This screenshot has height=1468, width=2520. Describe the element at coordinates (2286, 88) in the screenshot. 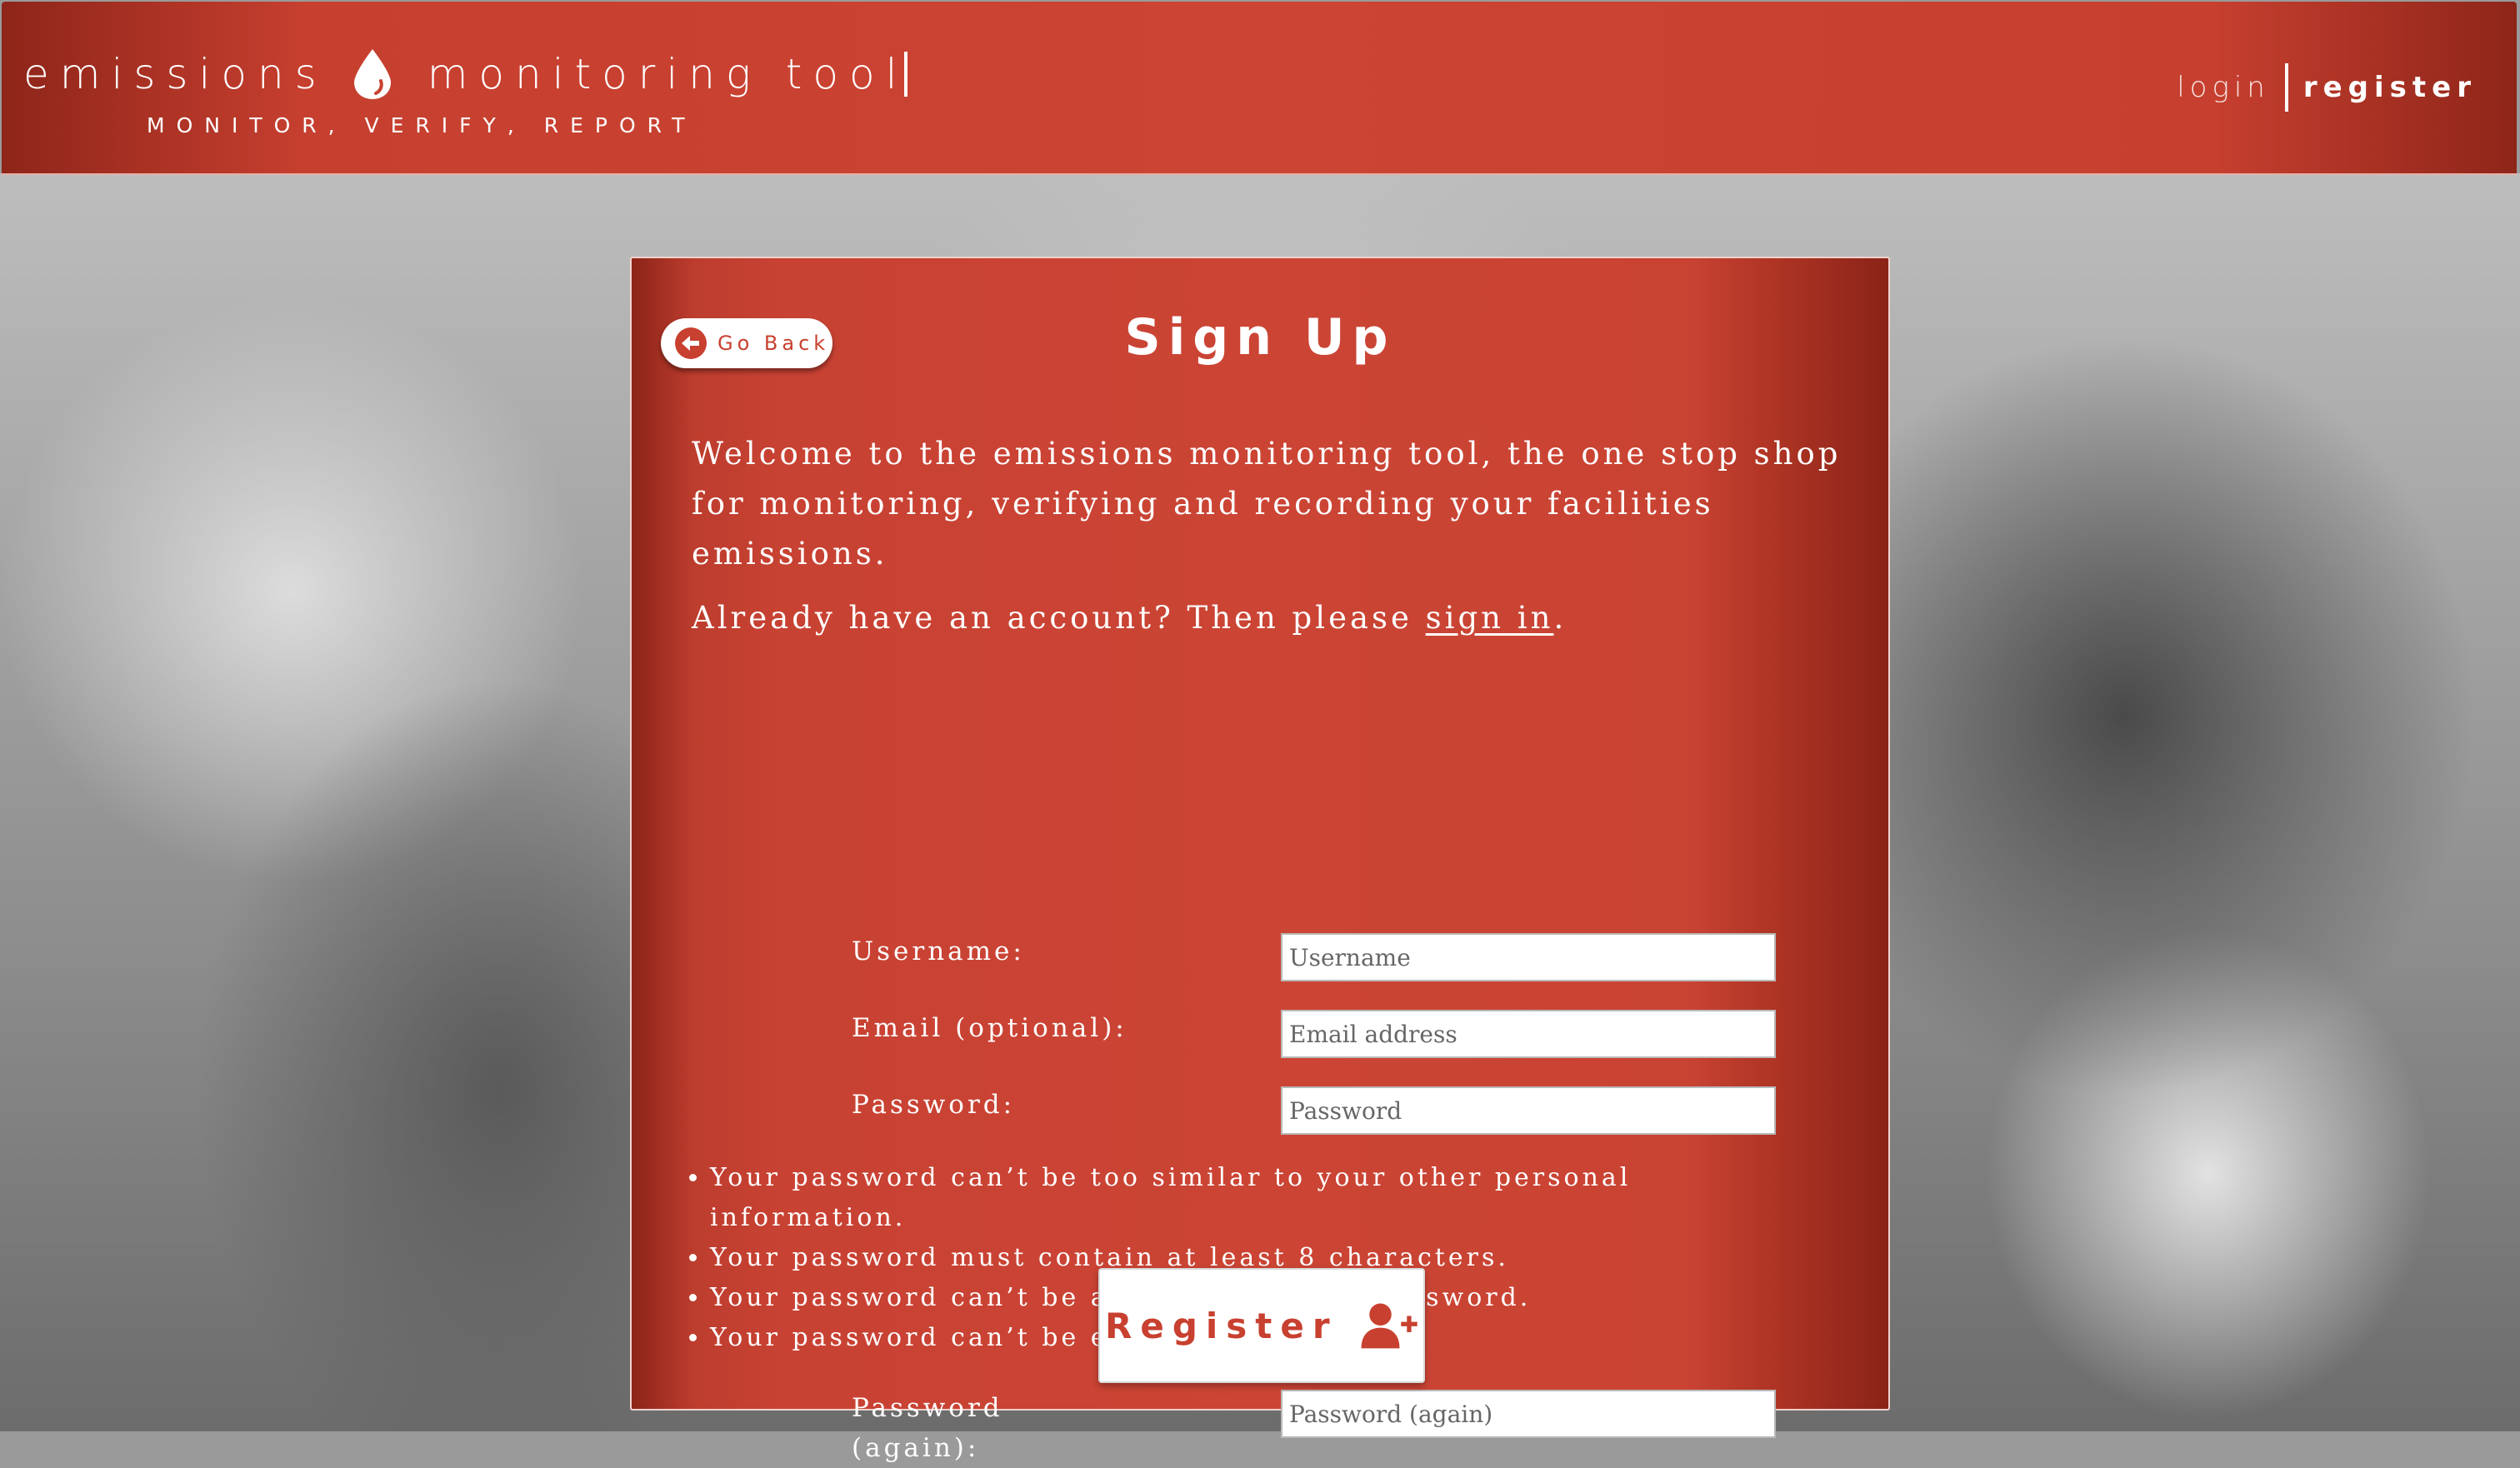

I see `nav-divider` at that location.